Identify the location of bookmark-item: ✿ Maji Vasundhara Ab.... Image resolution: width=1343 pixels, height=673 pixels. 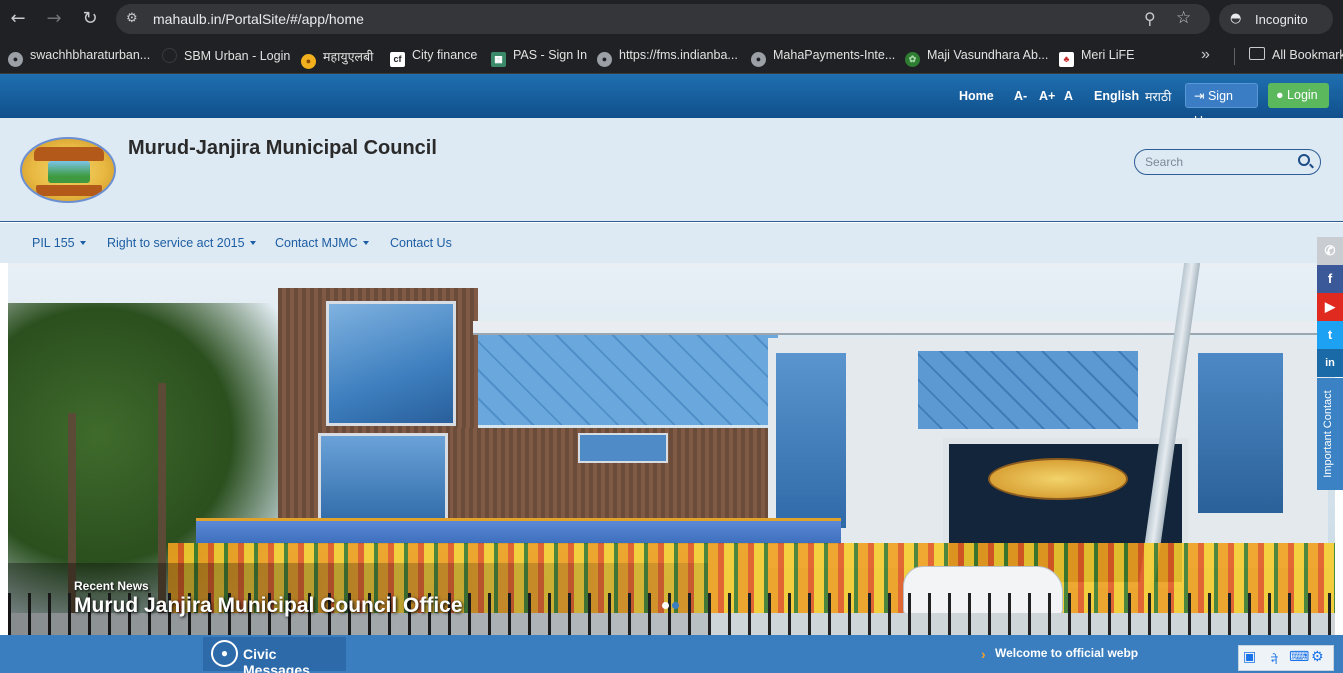
(976, 57).